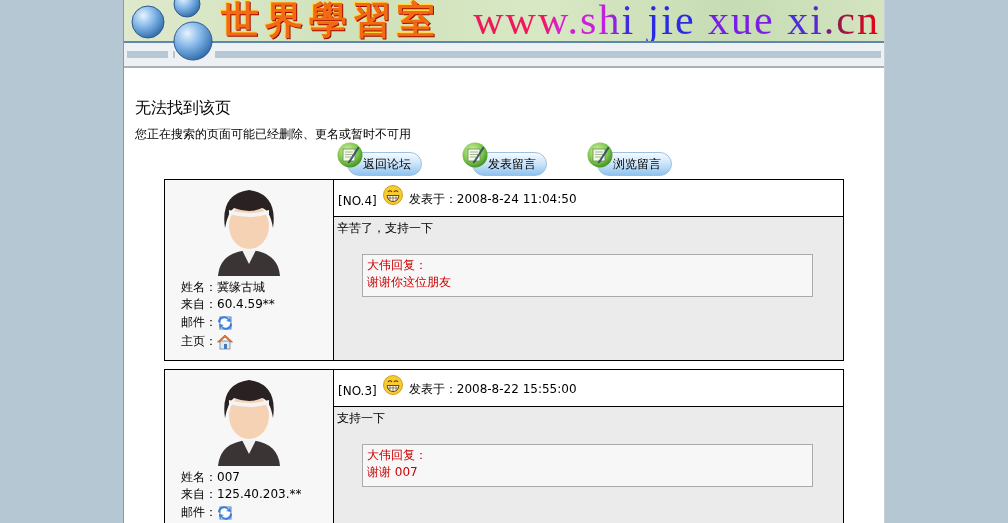 This screenshot has height=523, width=1008. What do you see at coordinates (331, 20) in the screenshot?
I see `site-title: 世界學習室` at bounding box center [331, 20].